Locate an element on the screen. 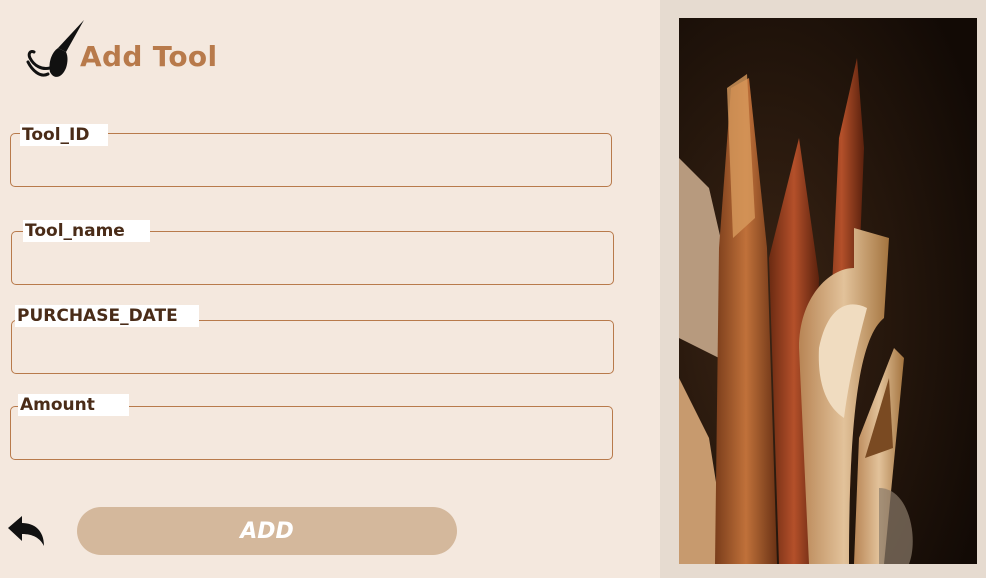 This screenshot has width=986, height=578. amount-label: Amount is located at coordinates (73, 405).